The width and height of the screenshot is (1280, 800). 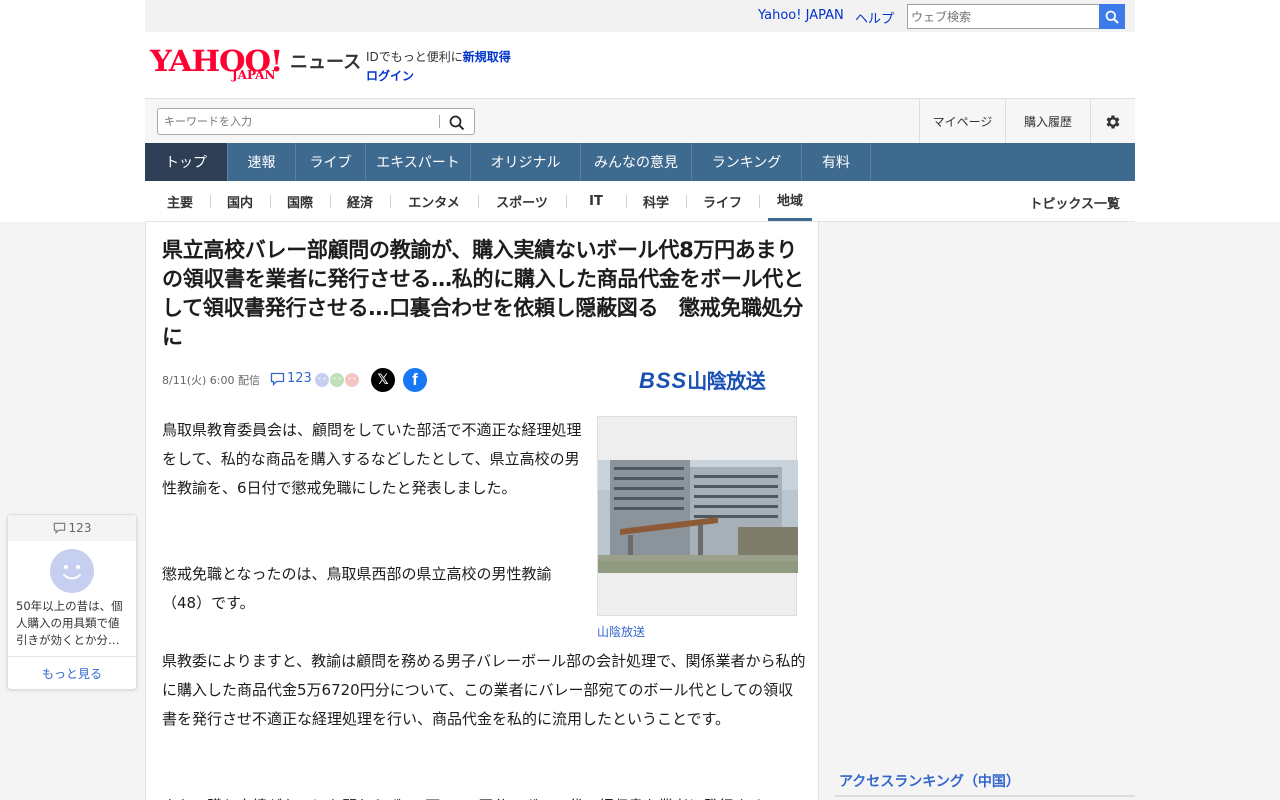 I want to click on gear-icon, so click(x=1113, y=121).